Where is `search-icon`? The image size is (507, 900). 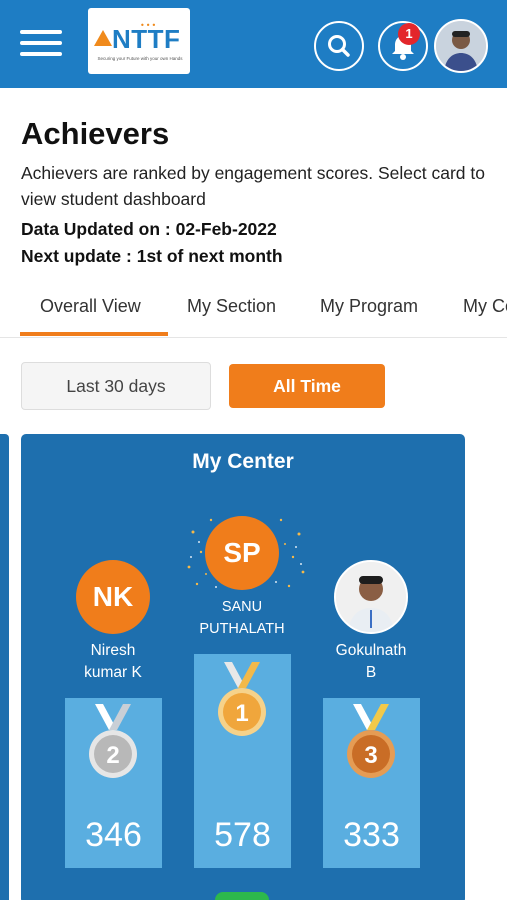
search-icon is located at coordinates (339, 46).